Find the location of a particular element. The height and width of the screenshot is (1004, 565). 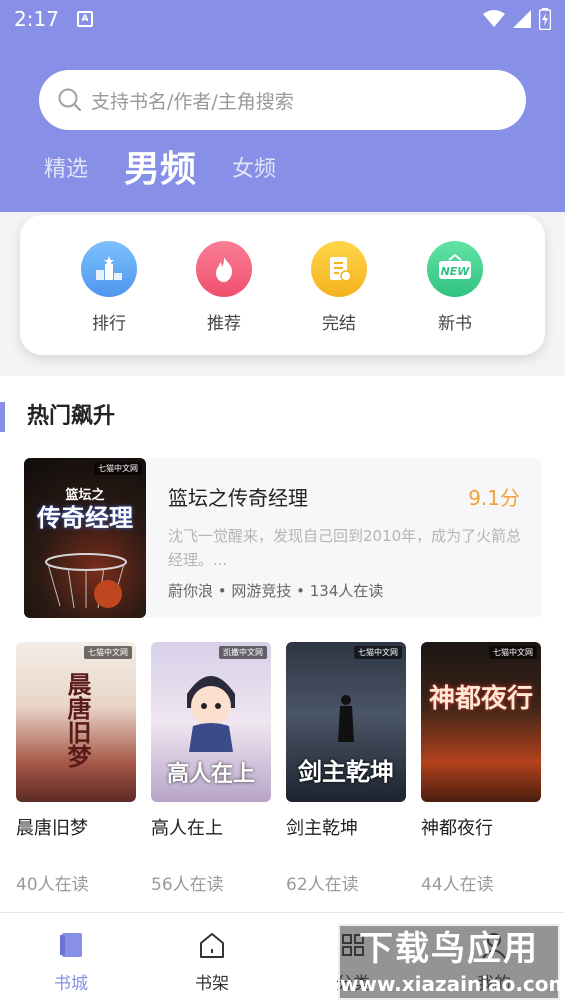

book-readers: 40人在读 is located at coordinates (52, 885).